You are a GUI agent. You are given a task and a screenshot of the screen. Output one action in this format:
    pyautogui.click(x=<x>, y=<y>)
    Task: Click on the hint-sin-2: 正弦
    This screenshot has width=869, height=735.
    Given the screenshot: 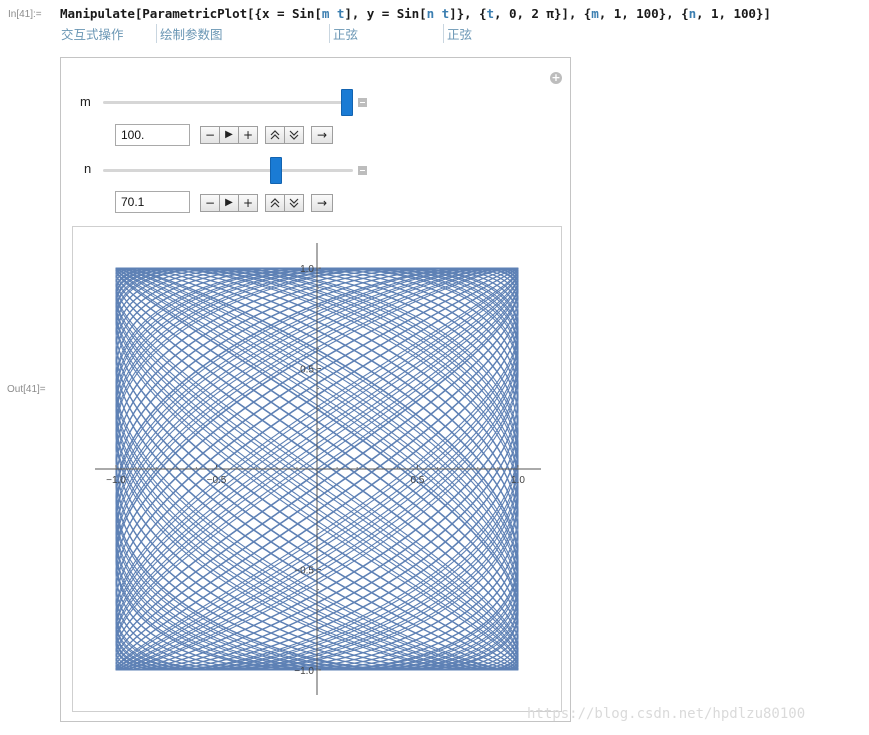 What is the action you would take?
    pyautogui.click(x=457, y=33)
    